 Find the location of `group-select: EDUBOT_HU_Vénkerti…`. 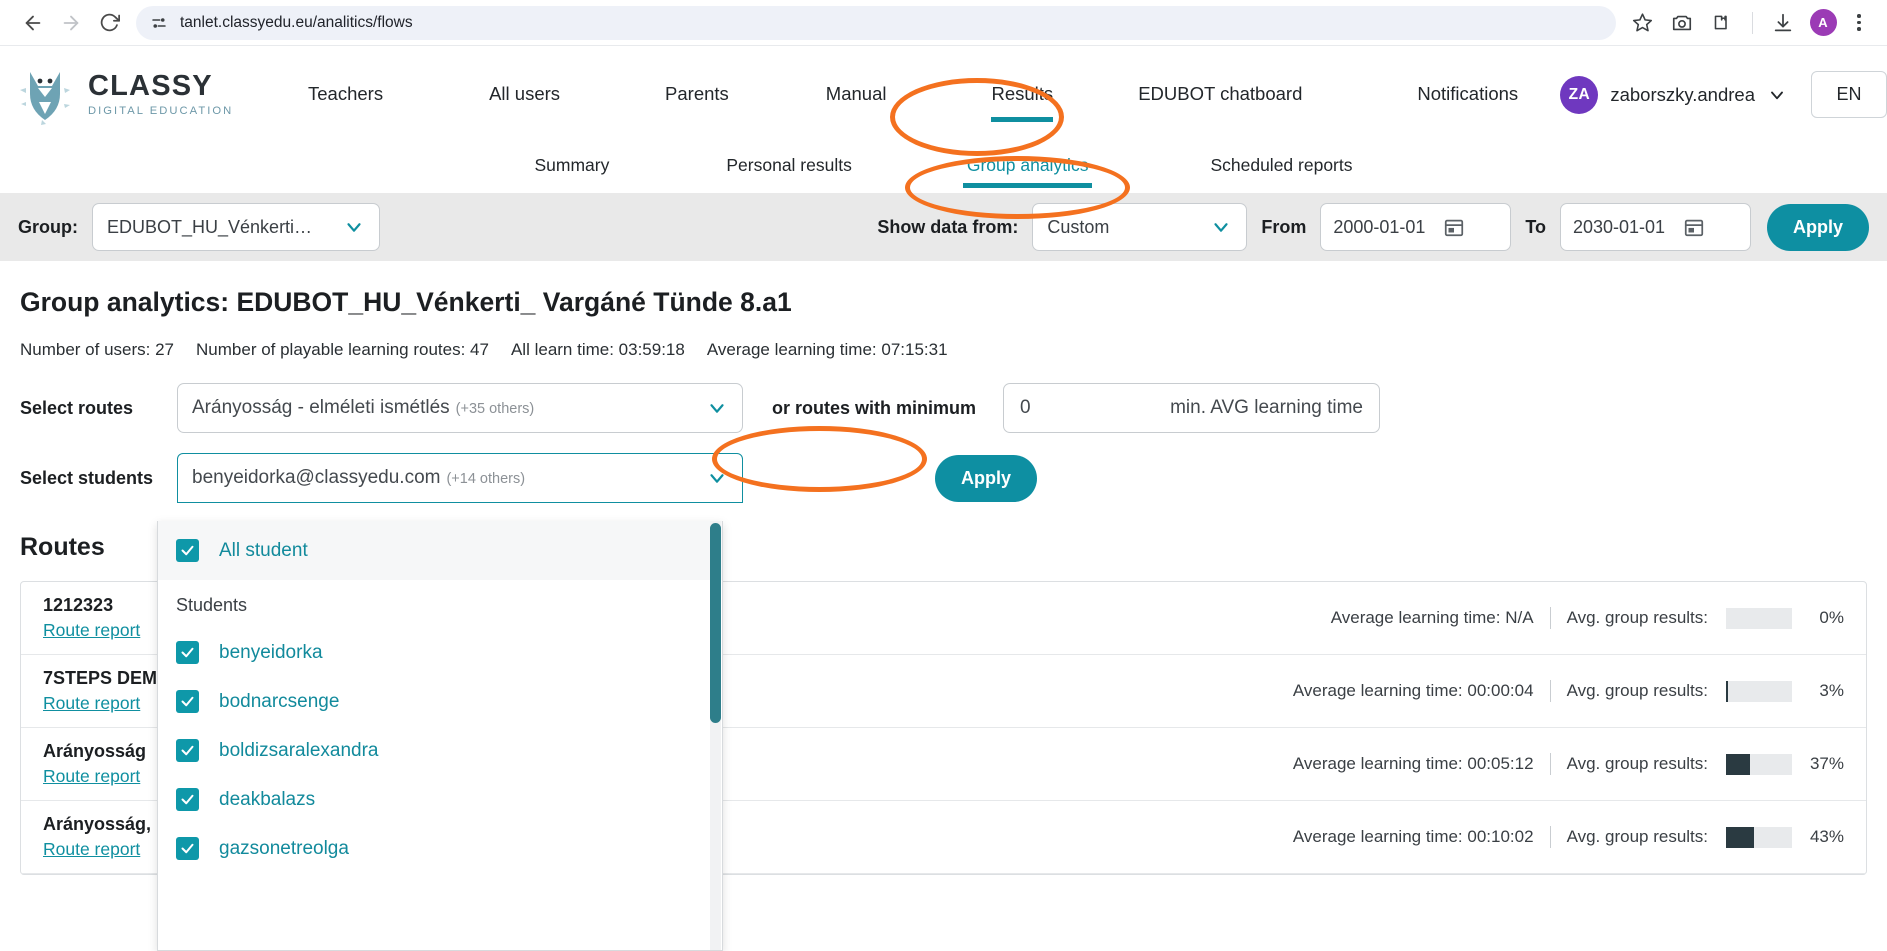

group-select: EDUBOT_HU_Vénkerti… is located at coordinates (236, 227).